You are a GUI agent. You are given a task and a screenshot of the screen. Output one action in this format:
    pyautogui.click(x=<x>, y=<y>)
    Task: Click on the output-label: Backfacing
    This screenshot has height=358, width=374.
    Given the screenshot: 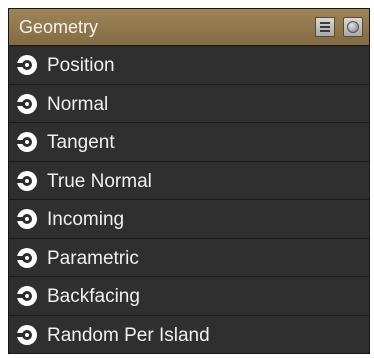 What is the action you would take?
    pyautogui.click(x=93, y=296)
    